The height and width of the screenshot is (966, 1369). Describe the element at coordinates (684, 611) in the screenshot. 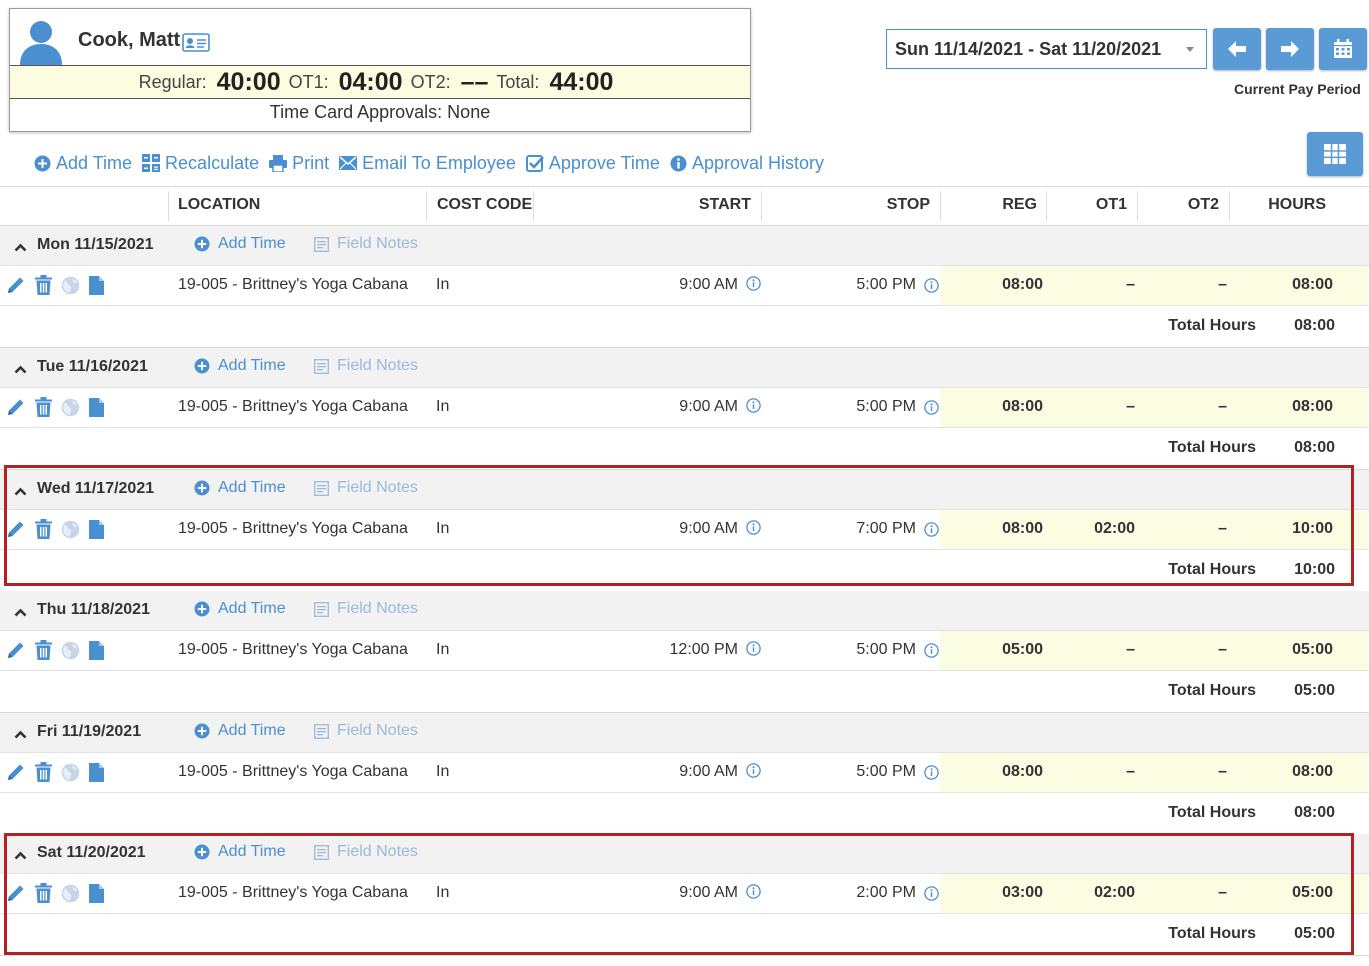

I see `day-header: Thu 11/18/2021 Add Time Field Notes` at that location.